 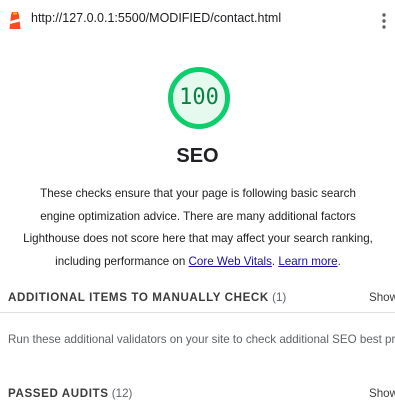 What do you see at coordinates (339, 261) in the screenshot?
I see `description-end: .` at bounding box center [339, 261].